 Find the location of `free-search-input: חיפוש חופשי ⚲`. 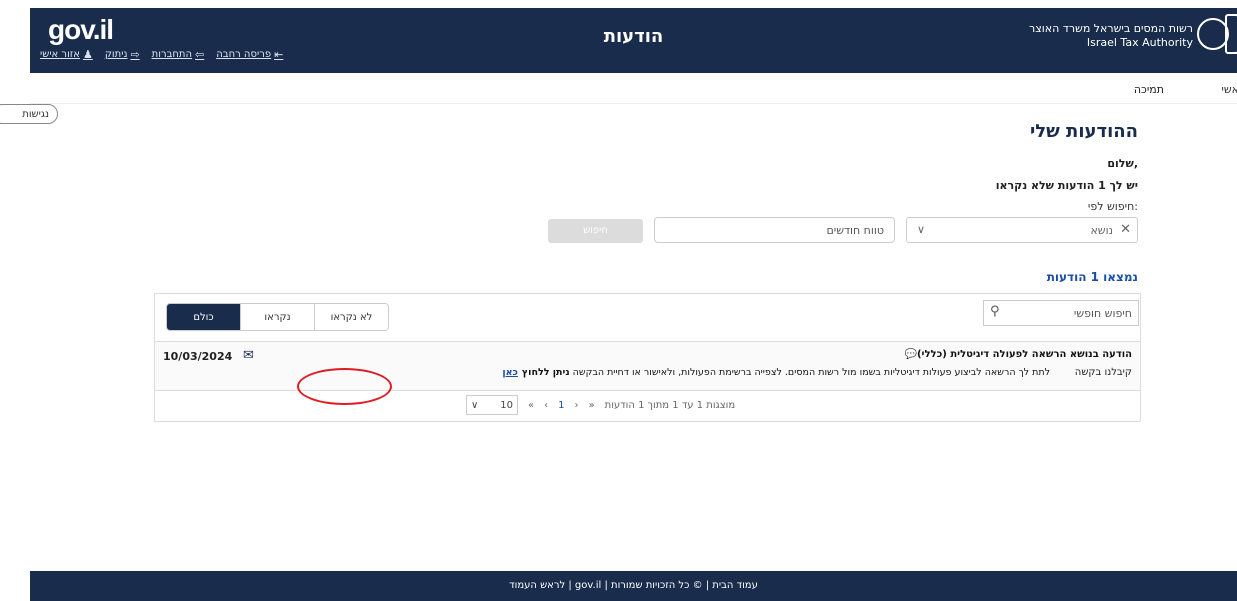

free-search-input: חיפוש חופשי ⚲ is located at coordinates (1061, 313).